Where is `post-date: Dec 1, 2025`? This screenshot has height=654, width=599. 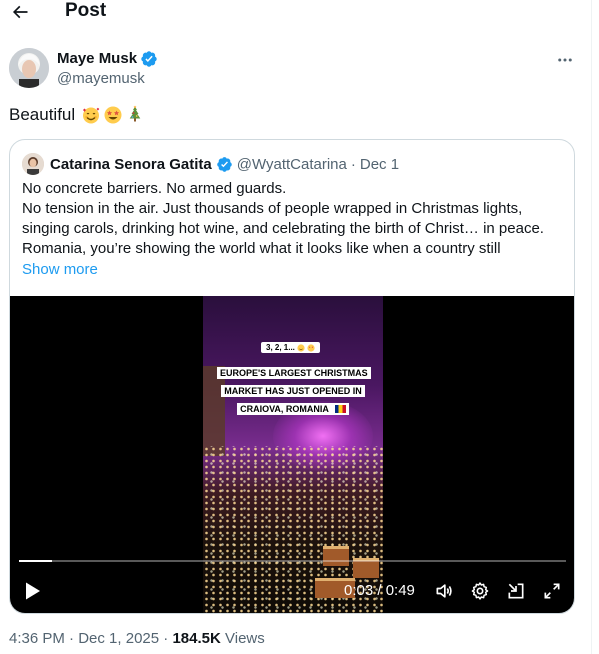 post-date: Dec 1, 2025 is located at coordinates (118, 638).